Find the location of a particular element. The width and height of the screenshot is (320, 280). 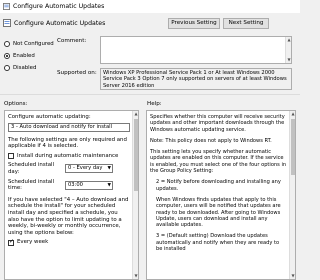

comment-scrollbar: ▲ ▼ is located at coordinates (288, 50).